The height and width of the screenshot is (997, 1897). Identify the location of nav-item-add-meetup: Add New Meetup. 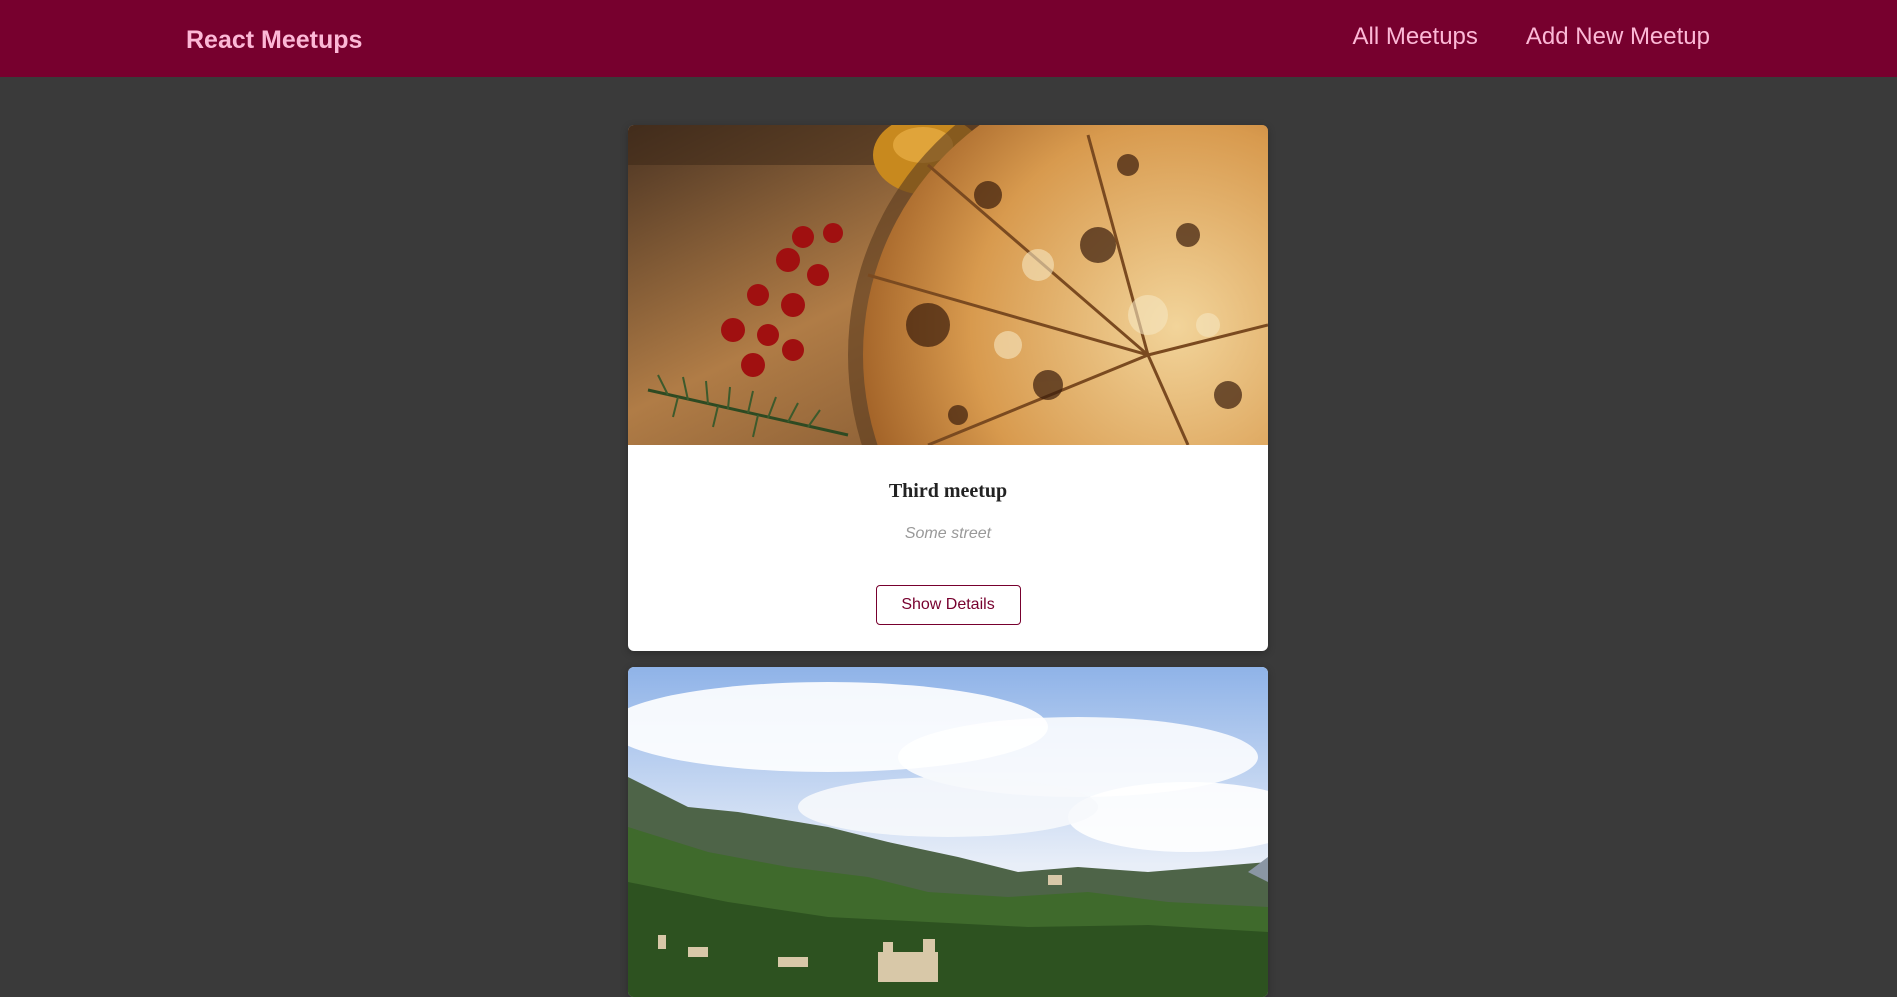
(1618, 37).